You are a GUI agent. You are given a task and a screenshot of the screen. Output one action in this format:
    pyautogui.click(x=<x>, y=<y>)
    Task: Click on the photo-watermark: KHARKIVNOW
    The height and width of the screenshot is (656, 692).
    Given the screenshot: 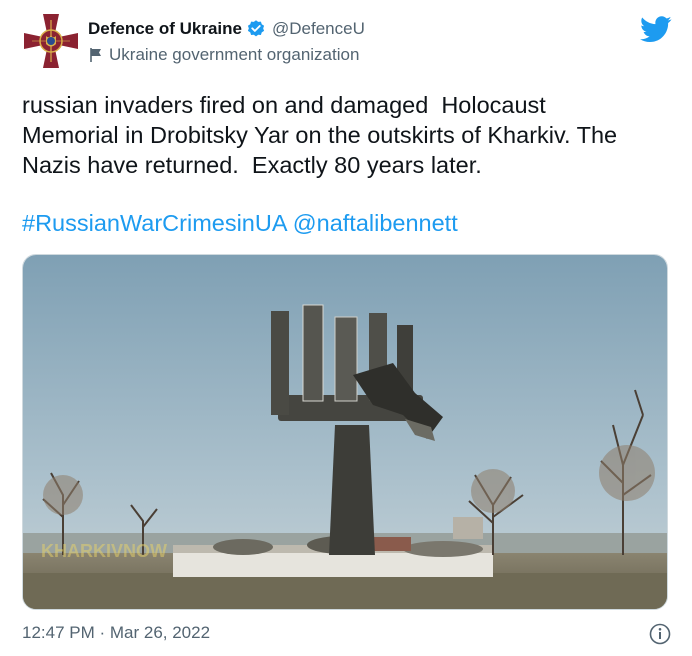 What is the action you would take?
    pyautogui.click(x=104, y=551)
    